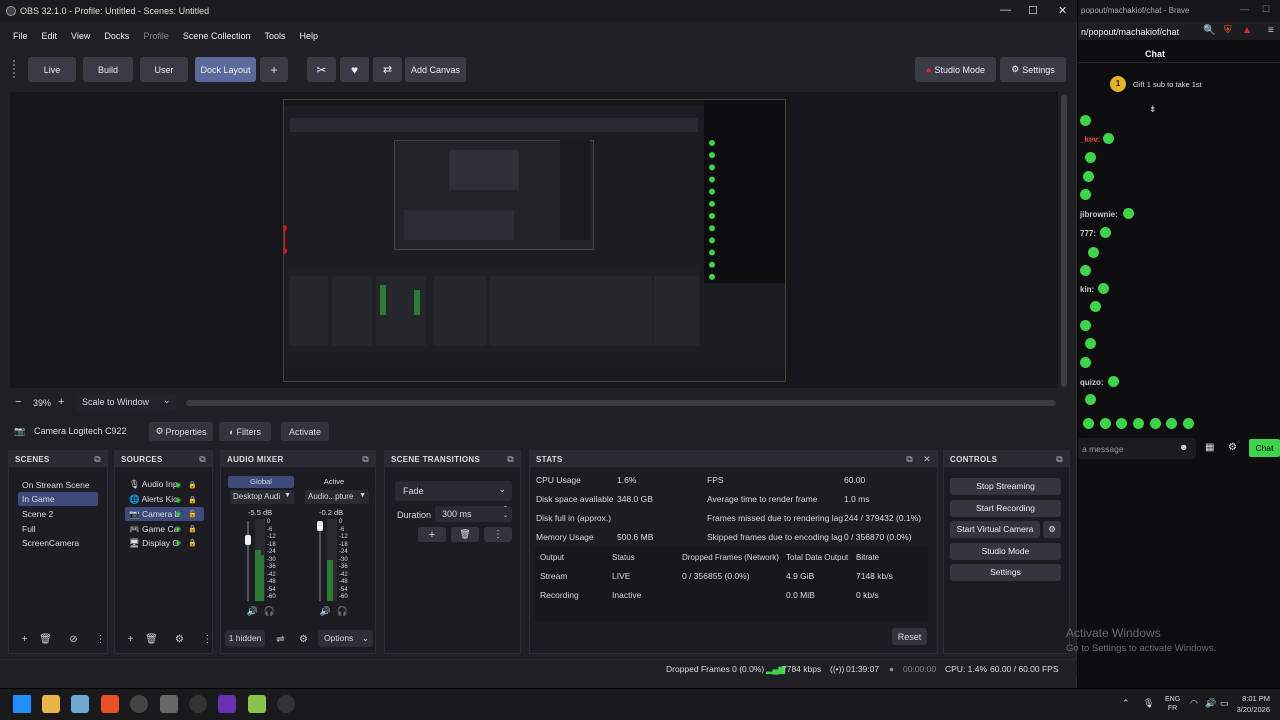  I want to click on zoom-in-button: +, so click(61, 402).